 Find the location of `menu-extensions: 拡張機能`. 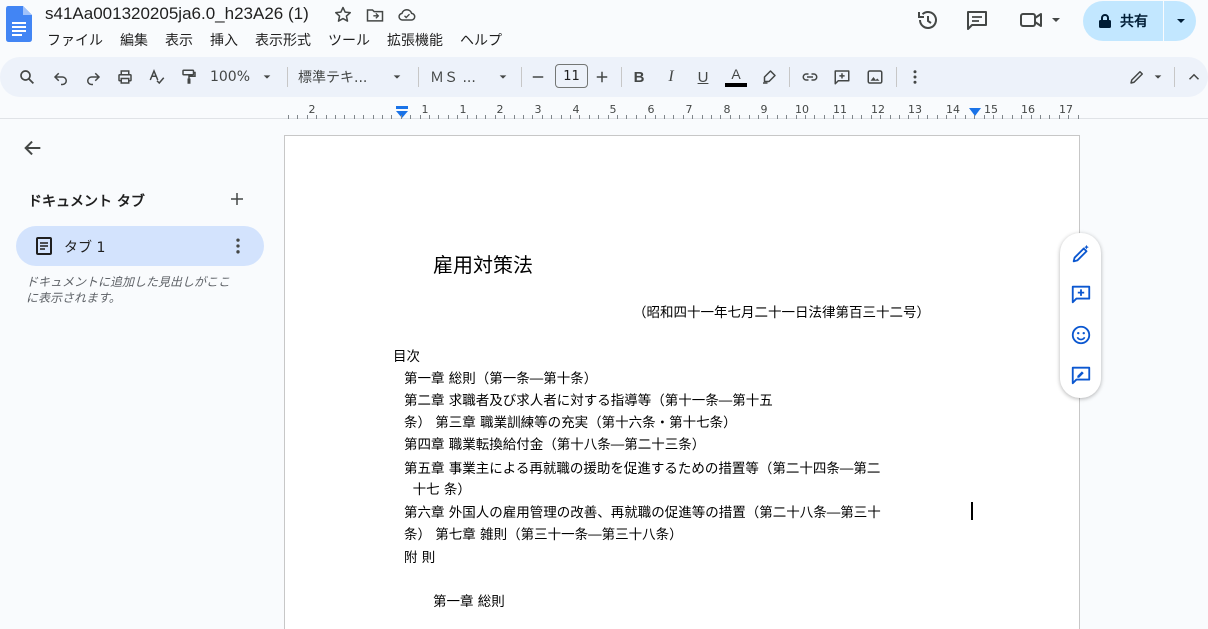

menu-extensions: 拡張機能 is located at coordinates (419, 40).